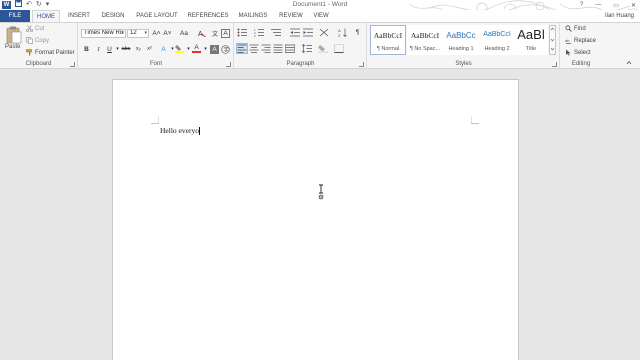 The width and height of the screenshot is (640, 360). I want to click on borders-icon, so click(339, 48).